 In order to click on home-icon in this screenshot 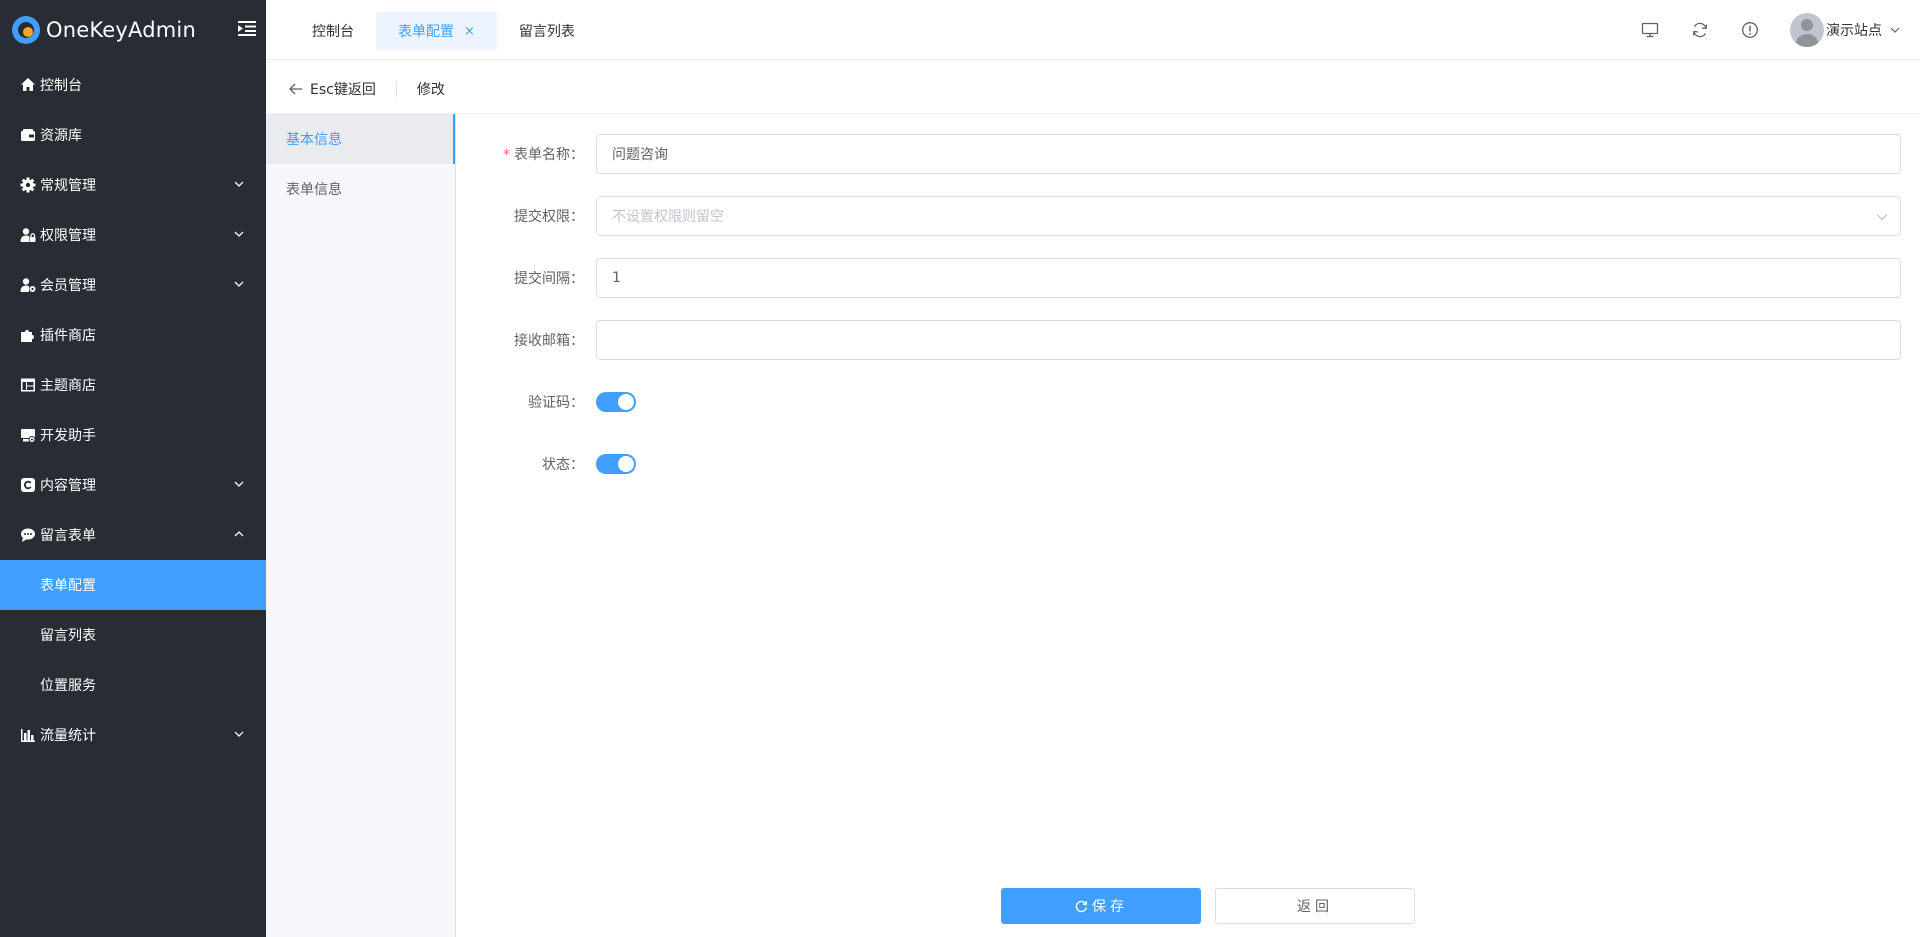, I will do `click(28, 85)`.